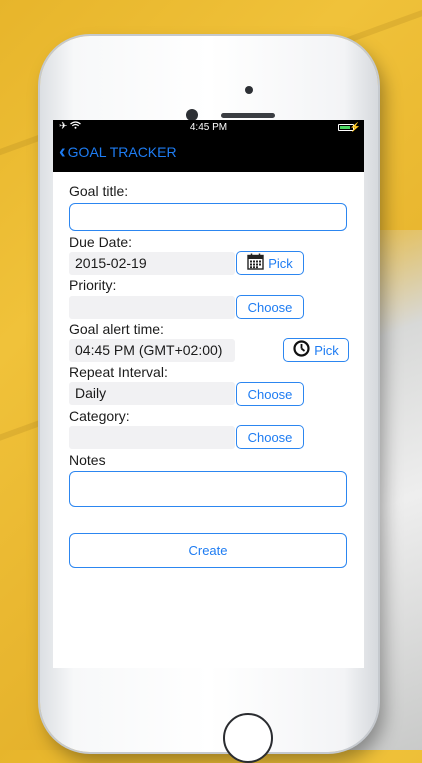  I want to click on due-date-field: 2015-02-19, so click(152, 263).